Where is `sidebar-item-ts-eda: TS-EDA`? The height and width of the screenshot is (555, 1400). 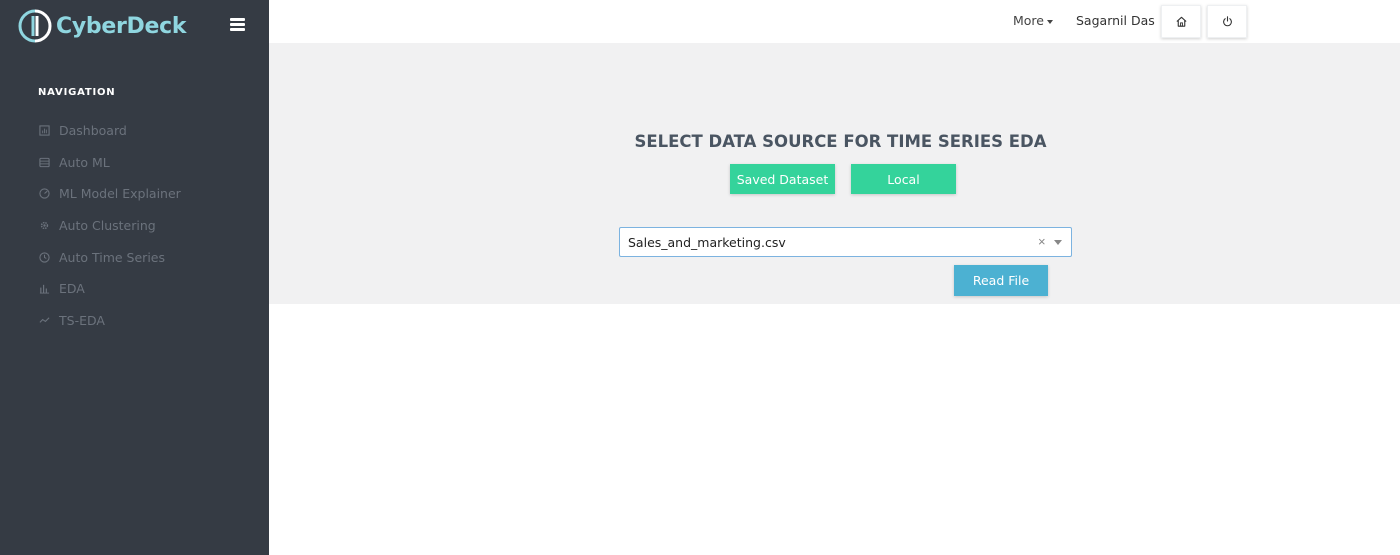
sidebar-item-ts-eda: TS-EDA is located at coordinates (109, 321).